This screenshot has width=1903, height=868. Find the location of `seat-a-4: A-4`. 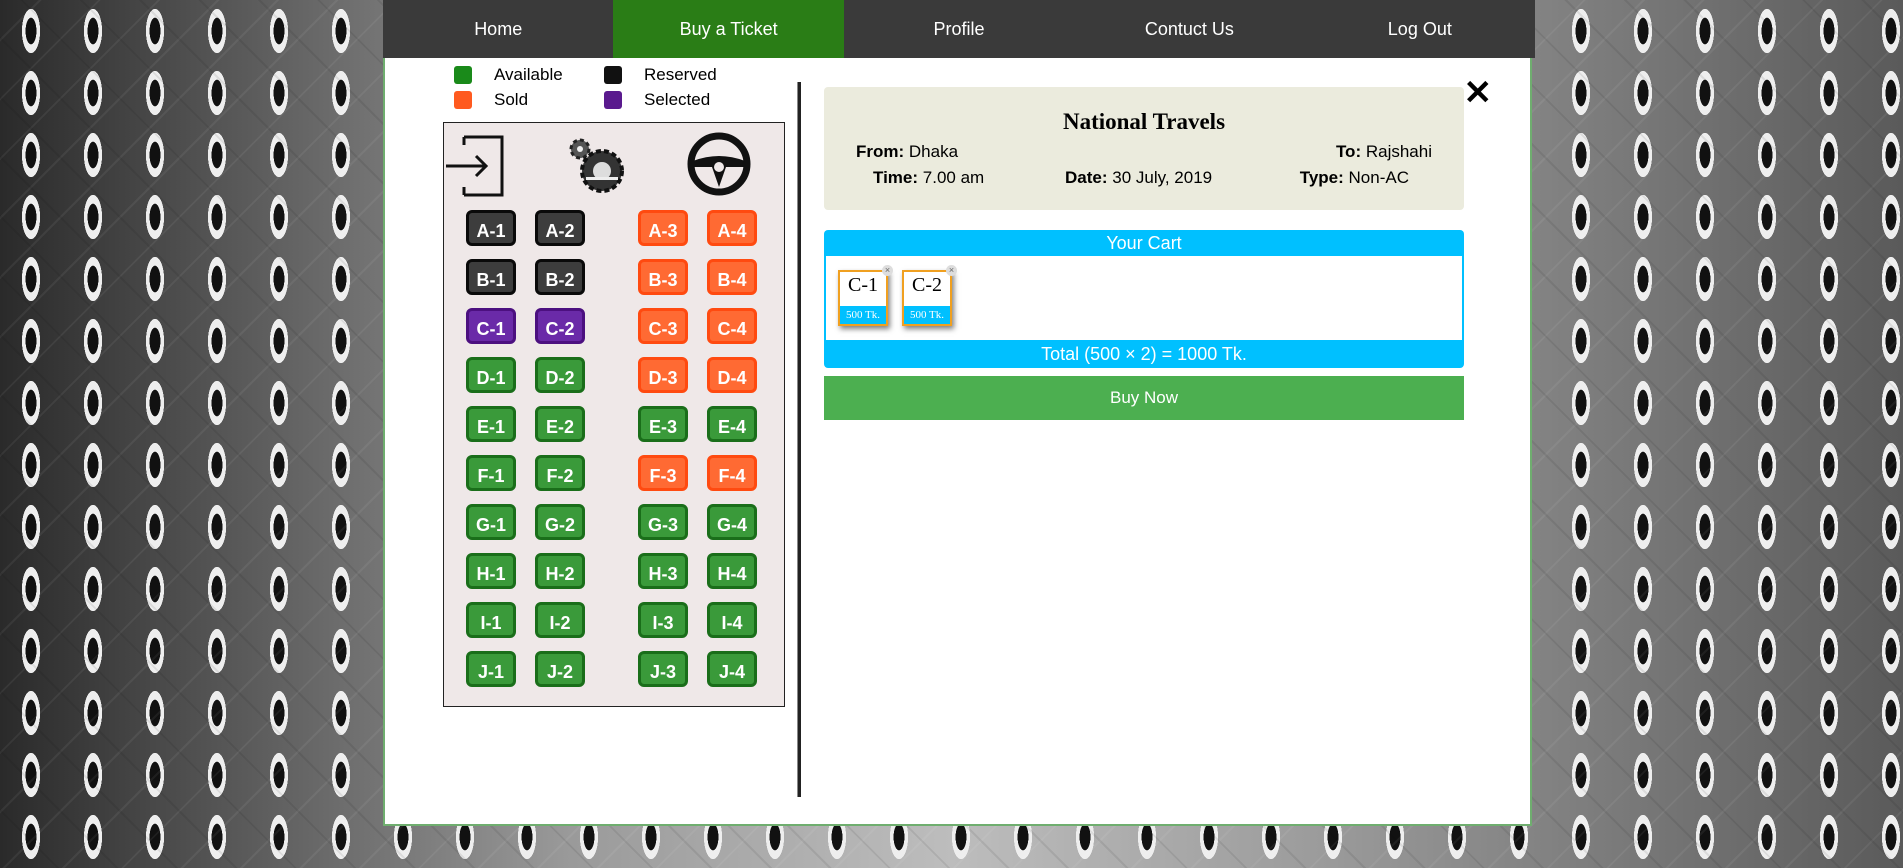

seat-a-4: A-4 is located at coordinates (732, 228).